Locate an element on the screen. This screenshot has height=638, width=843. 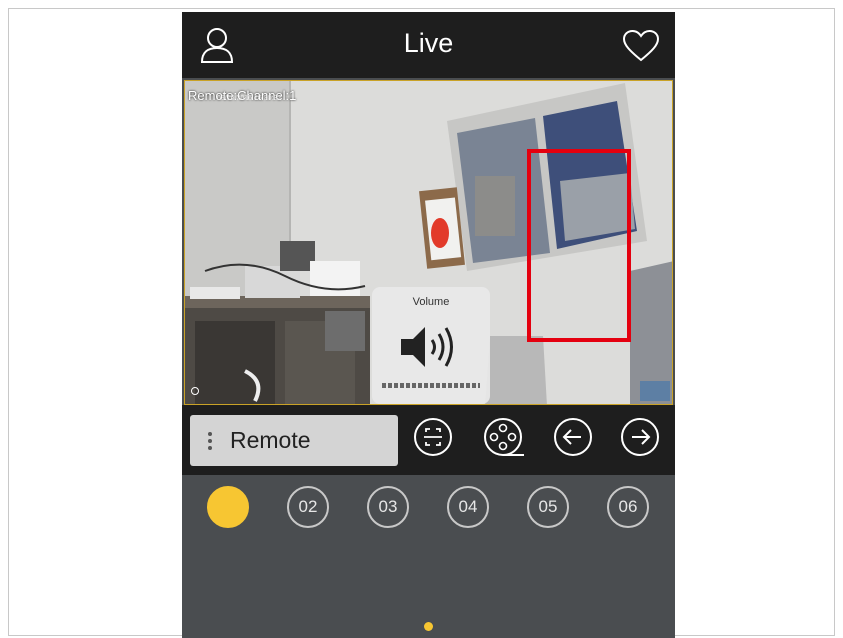
volume-popup: Volume is located at coordinates (431, 345).